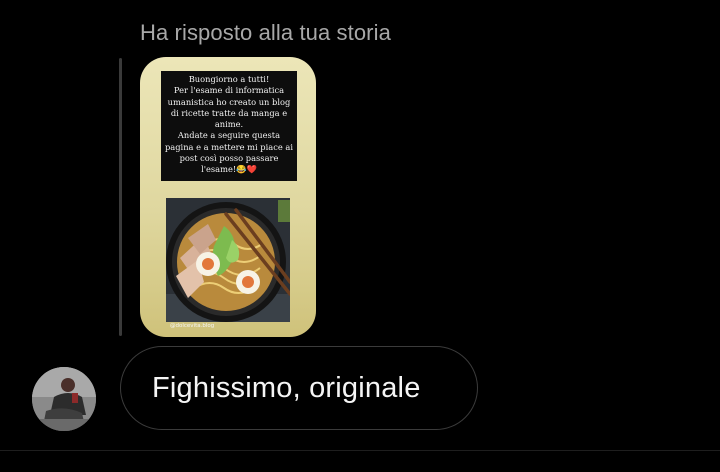  What do you see at coordinates (229, 135) in the screenshot?
I see `story-text-line: Andate a seguire questa` at bounding box center [229, 135].